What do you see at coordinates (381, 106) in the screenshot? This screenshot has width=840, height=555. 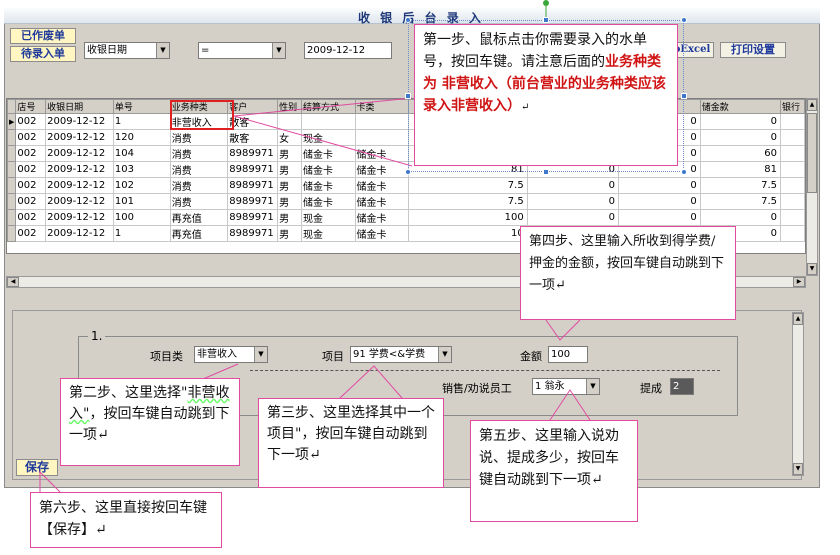 I see `column-header: 卡类` at bounding box center [381, 106].